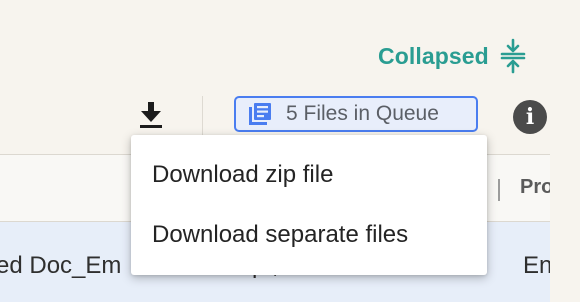  What do you see at coordinates (260, 114) in the screenshot?
I see `file-list-icon` at bounding box center [260, 114].